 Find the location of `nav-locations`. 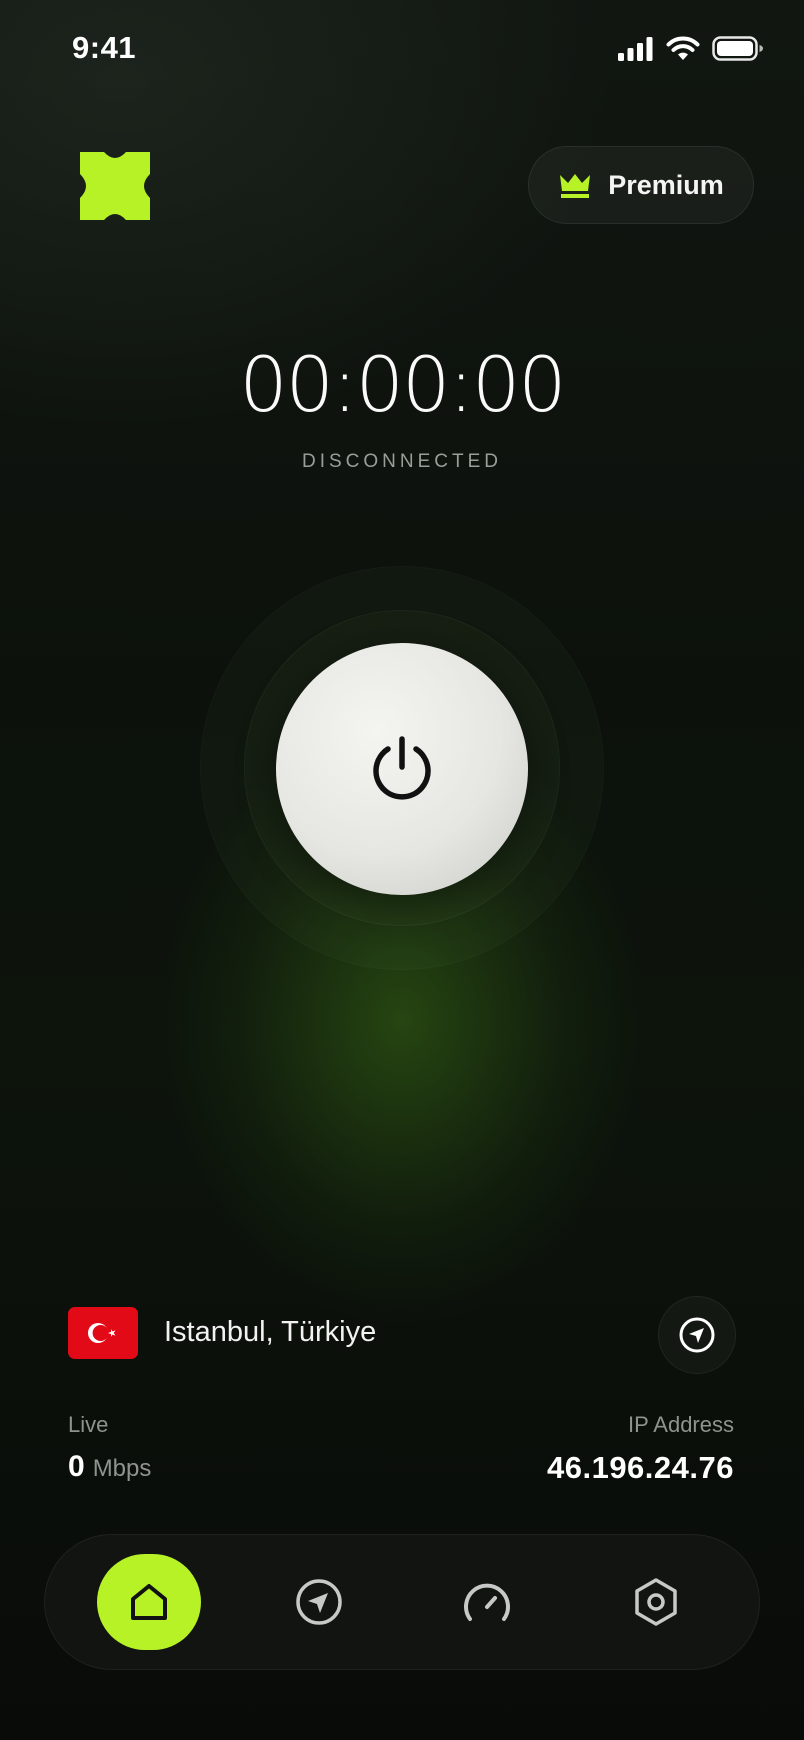

nav-locations is located at coordinates (319, 1602).